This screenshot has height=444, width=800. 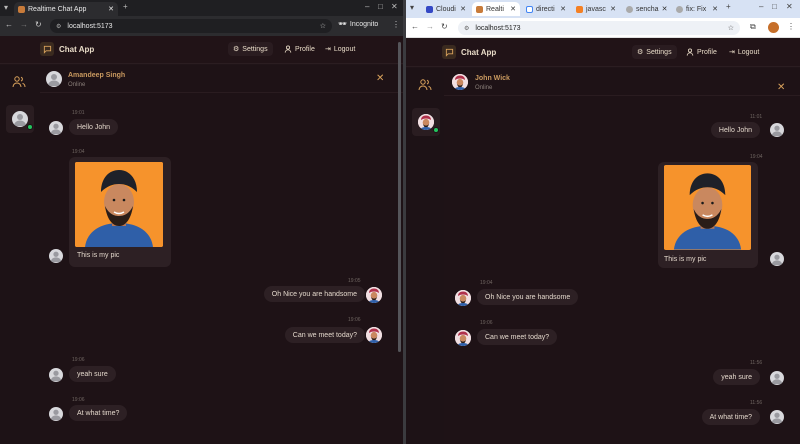 What do you see at coordinates (66, 9) in the screenshot?
I see `tab-chat-app: Realtime Chat App ✕` at bounding box center [66, 9].